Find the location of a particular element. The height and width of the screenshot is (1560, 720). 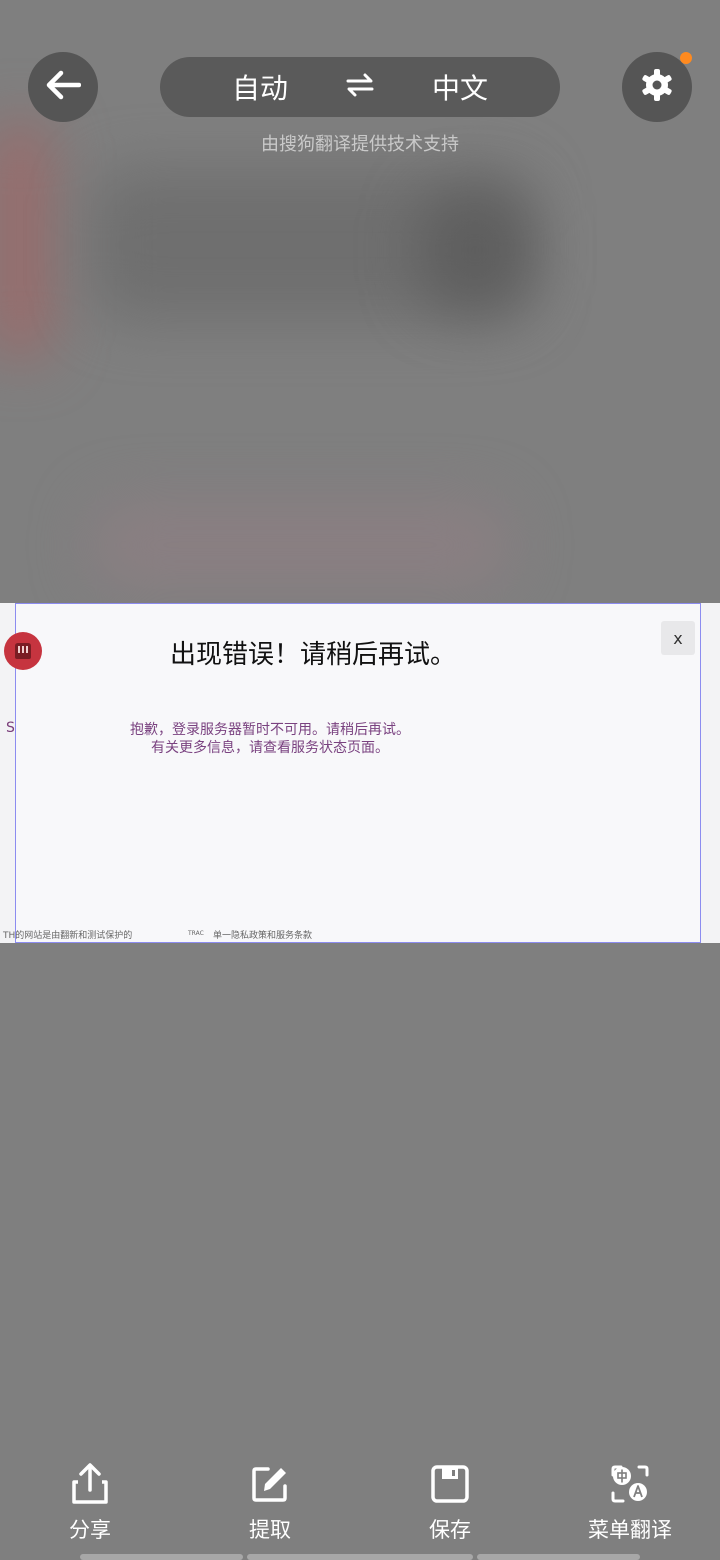

source-language: 自动 is located at coordinates (260, 87).